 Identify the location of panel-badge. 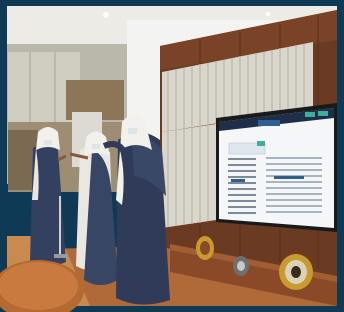
(261, 143).